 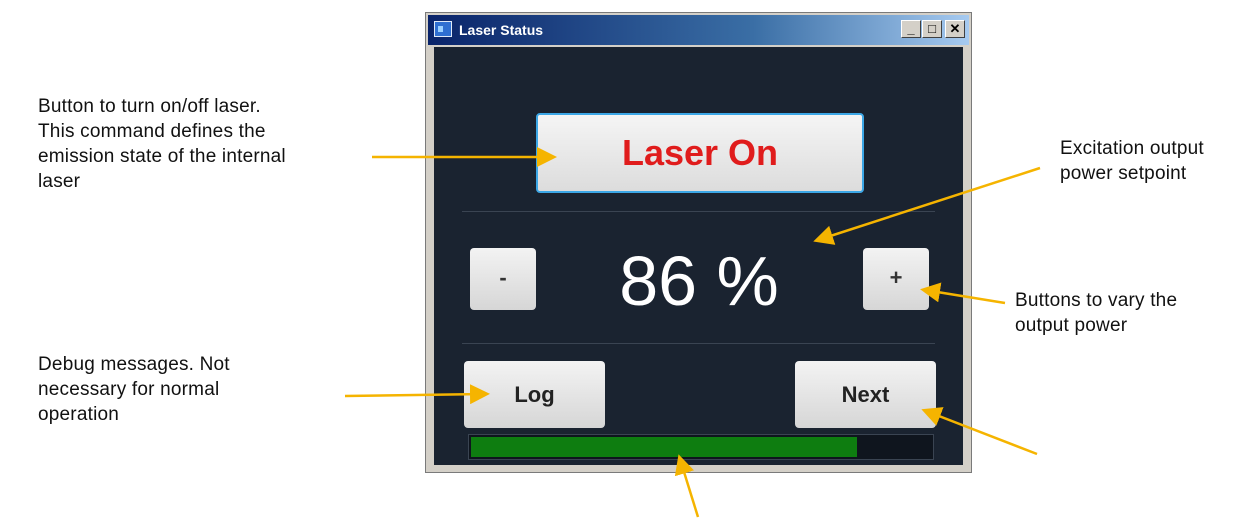 I want to click on minimize-button: _, so click(x=911, y=29).